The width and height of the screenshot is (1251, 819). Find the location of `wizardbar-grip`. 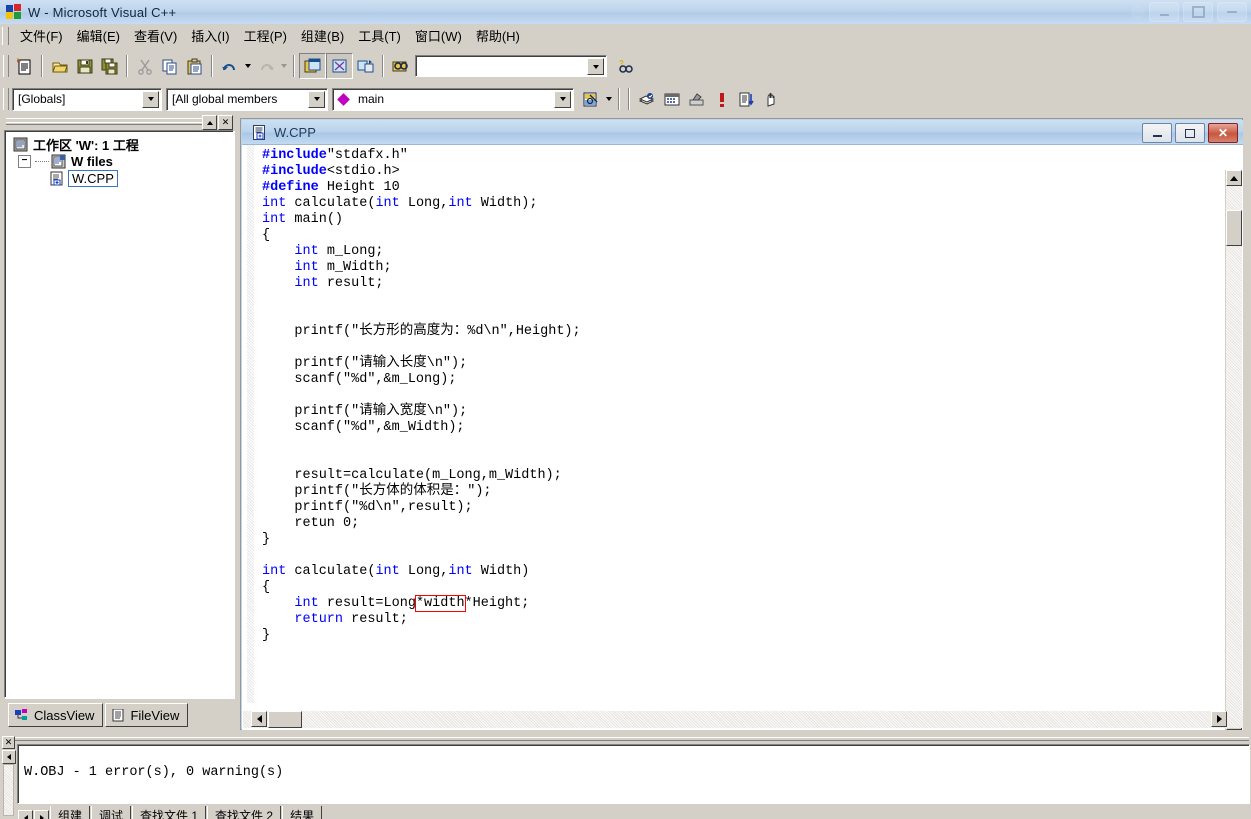

wizardbar-grip is located at coordinates (6, 99).